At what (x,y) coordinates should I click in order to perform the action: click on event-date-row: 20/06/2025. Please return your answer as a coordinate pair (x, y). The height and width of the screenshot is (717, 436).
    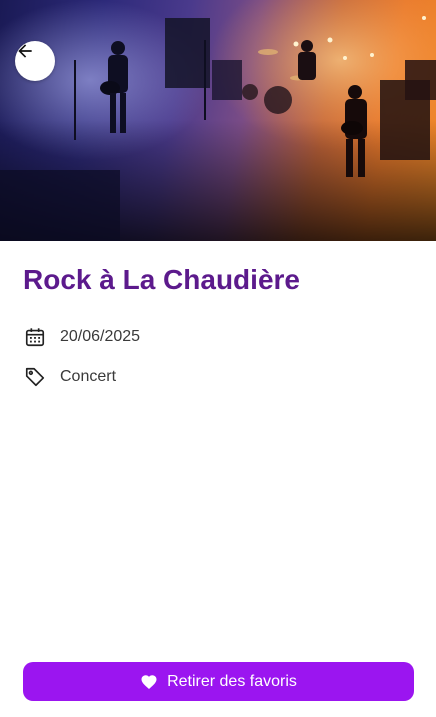
    Looking at the image, I should click on (81, 337).